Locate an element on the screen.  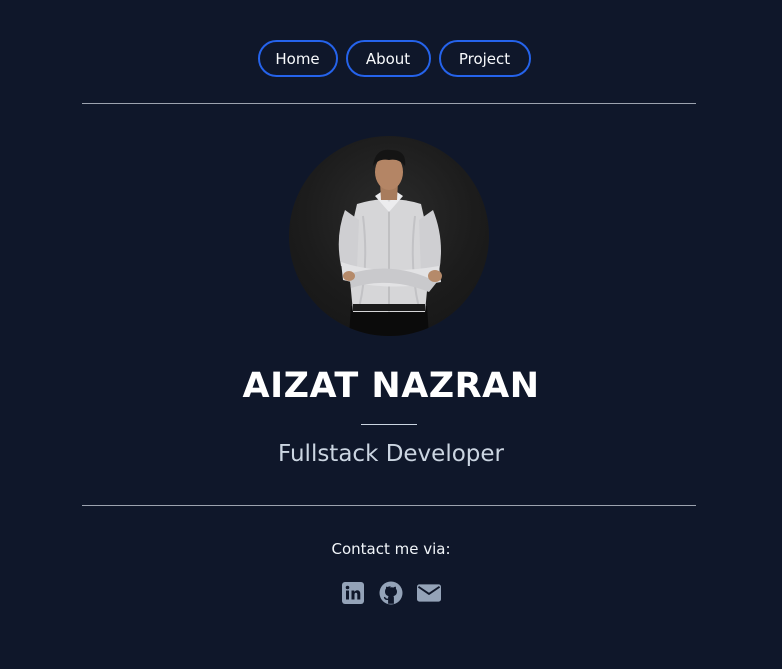
bottom-divider is located at coordinates (389, 505).